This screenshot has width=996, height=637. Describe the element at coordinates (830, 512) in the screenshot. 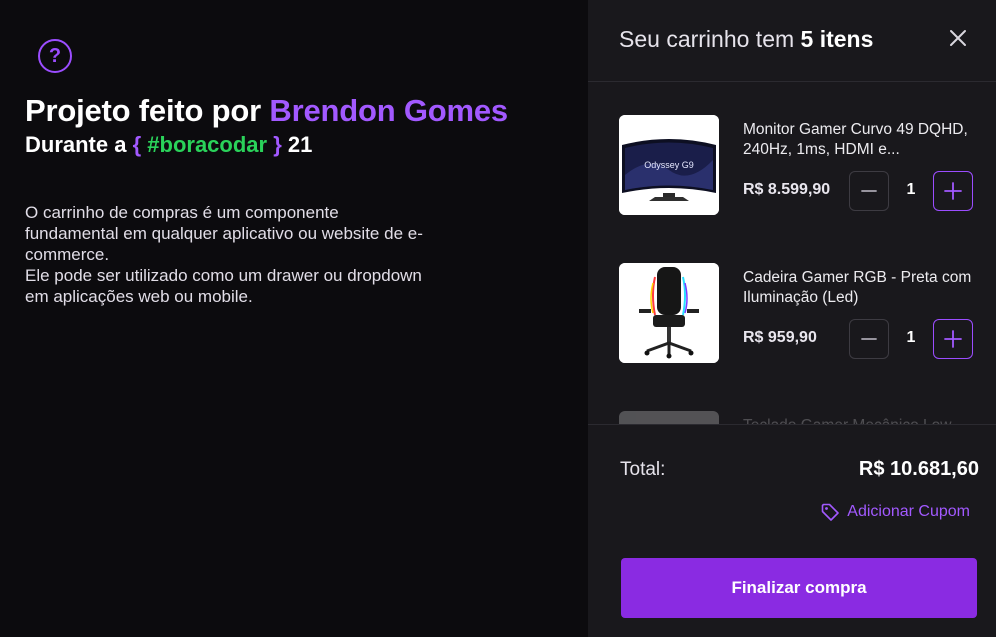

I see `tag-icon` at that location.